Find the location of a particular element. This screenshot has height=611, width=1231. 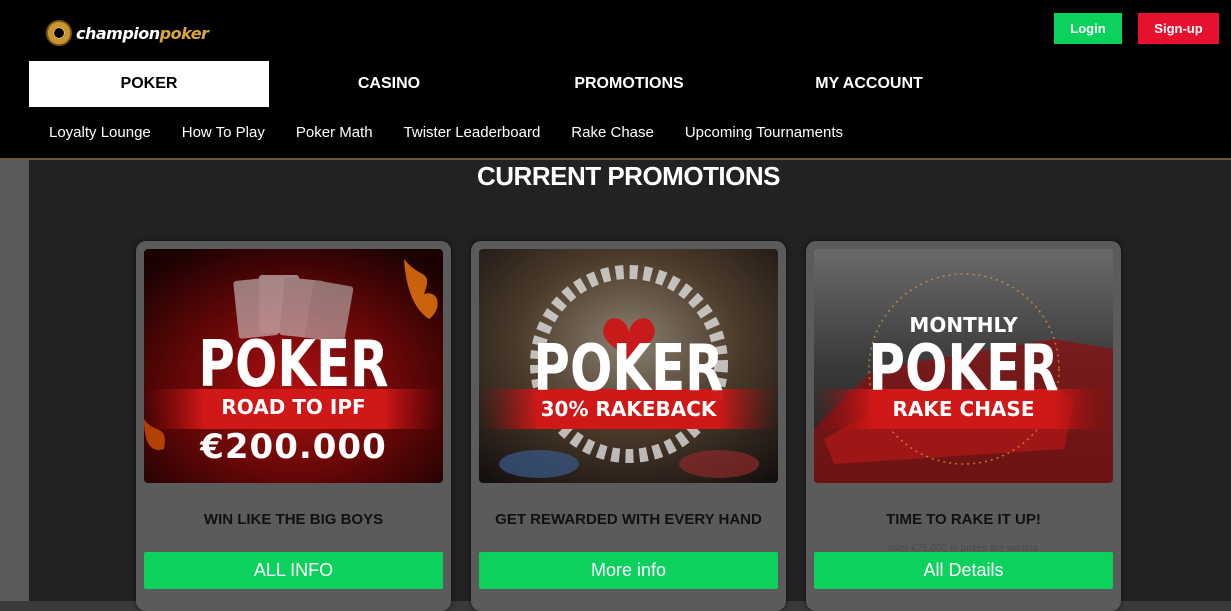

all-details-button: All Details is located at coordinates (963, 570).